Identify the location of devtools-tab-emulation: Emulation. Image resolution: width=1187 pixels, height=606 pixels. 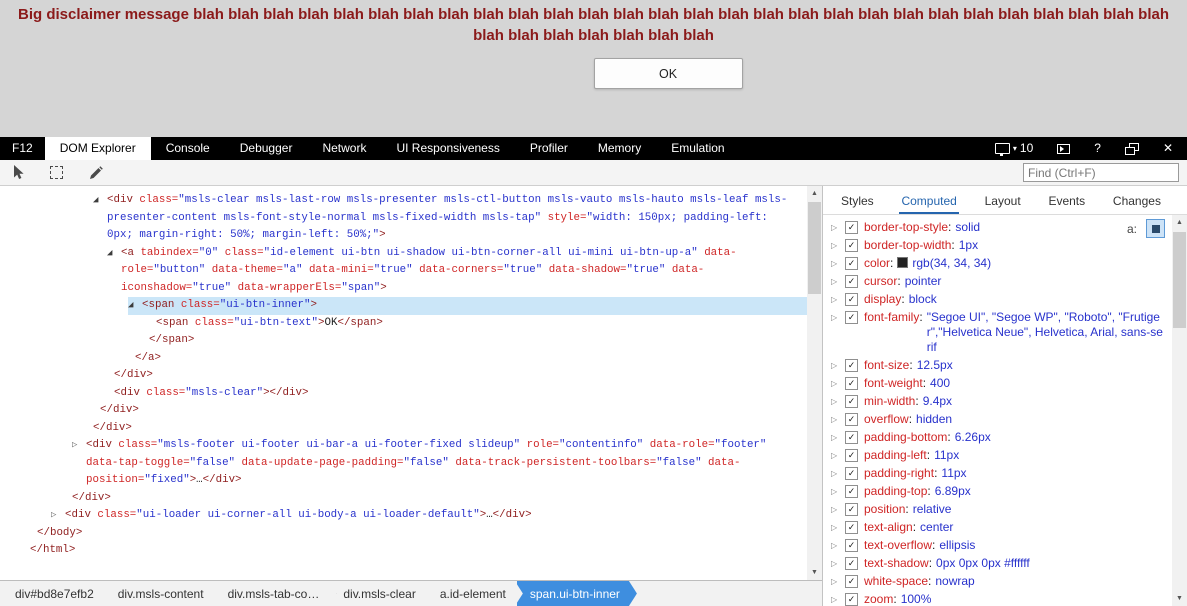
(697, 148).